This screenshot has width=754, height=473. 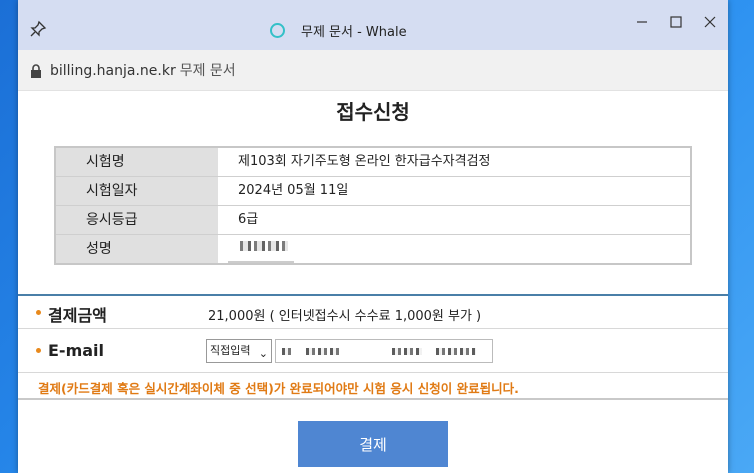 What do you see at coordinates (137, 249) in the screenshot?
I see `row-label: 성명` at bounding box center [137, 249].